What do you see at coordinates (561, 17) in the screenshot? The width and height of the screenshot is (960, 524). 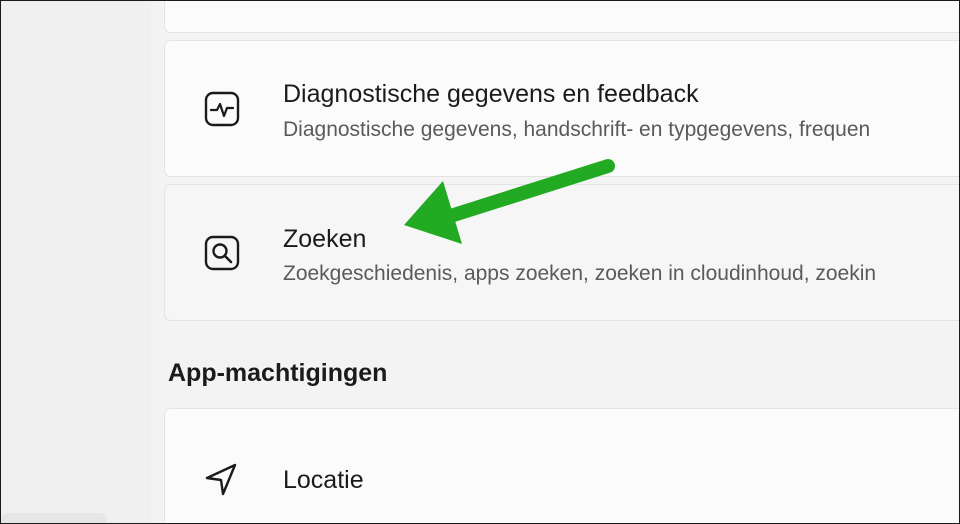 I see `settings-card-partial` at bounding box center [561, 17].